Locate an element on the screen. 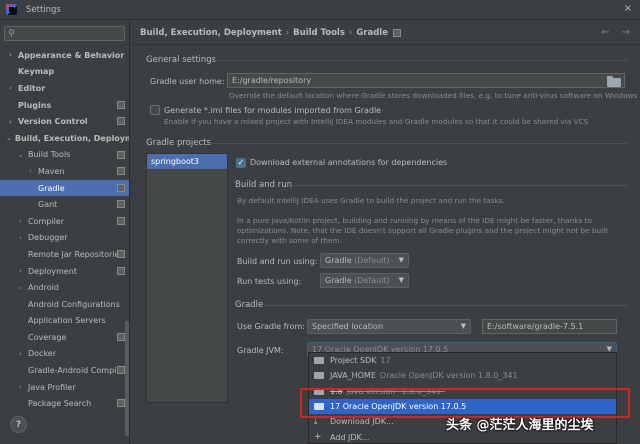  sidebar-item: Remote Jar Repositories is located at coordinates (64, 254).